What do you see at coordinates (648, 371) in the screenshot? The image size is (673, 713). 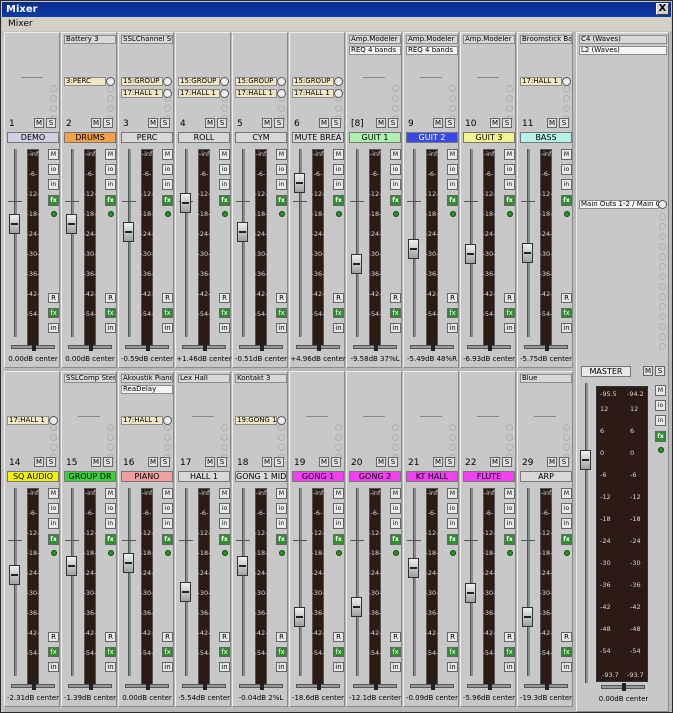 I see `master-mute-button: M` at bounding box center [648, 371].